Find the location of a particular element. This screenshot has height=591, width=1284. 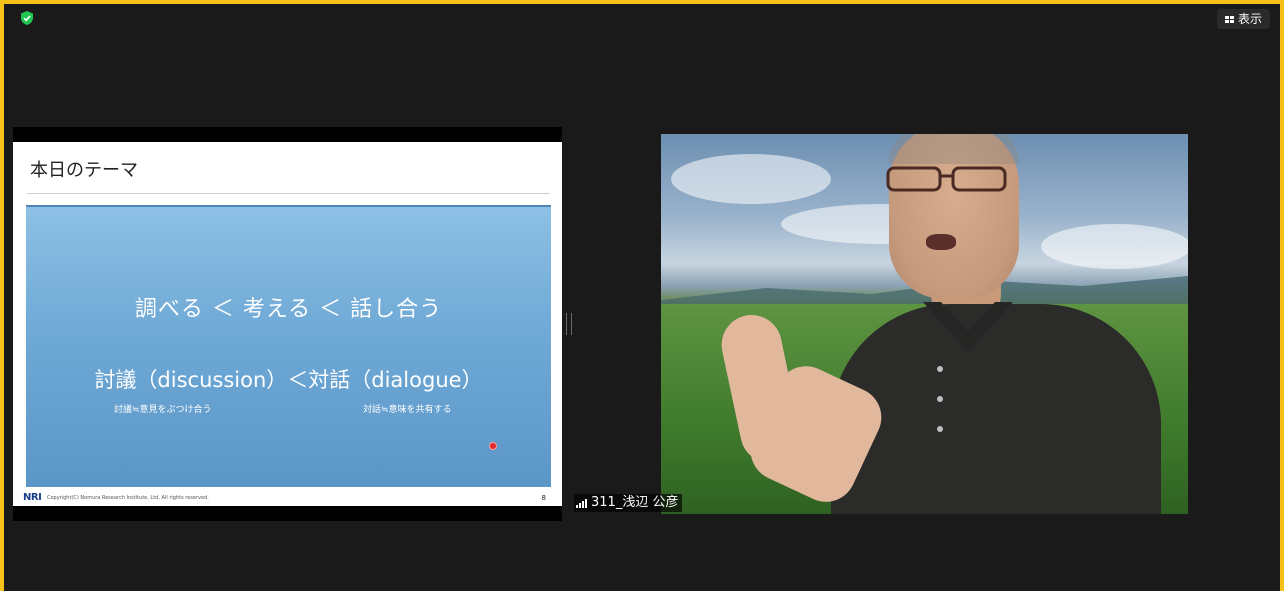

glasses is located at coordinates (946, 179).